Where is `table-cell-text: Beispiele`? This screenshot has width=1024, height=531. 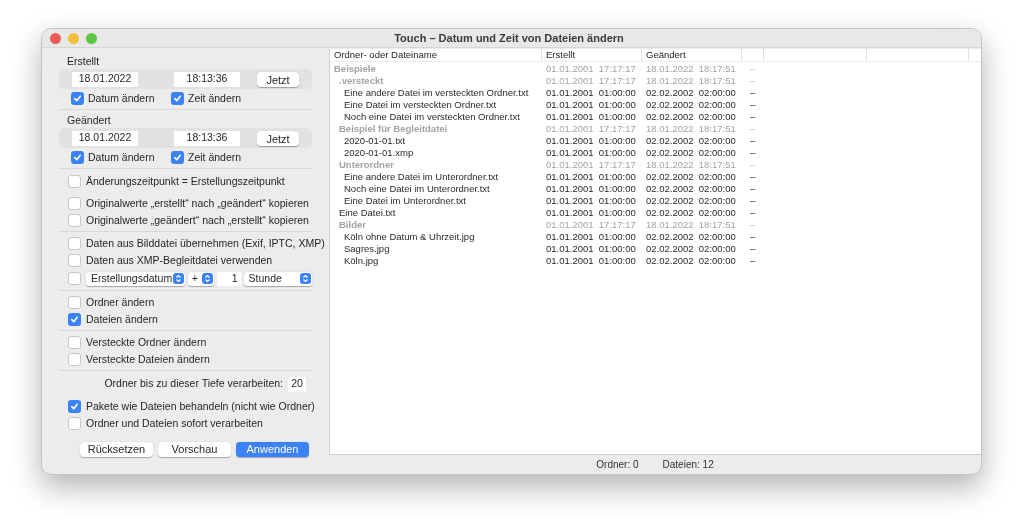
table-cell-text: Beispiele is located at coordinates (355, 69).